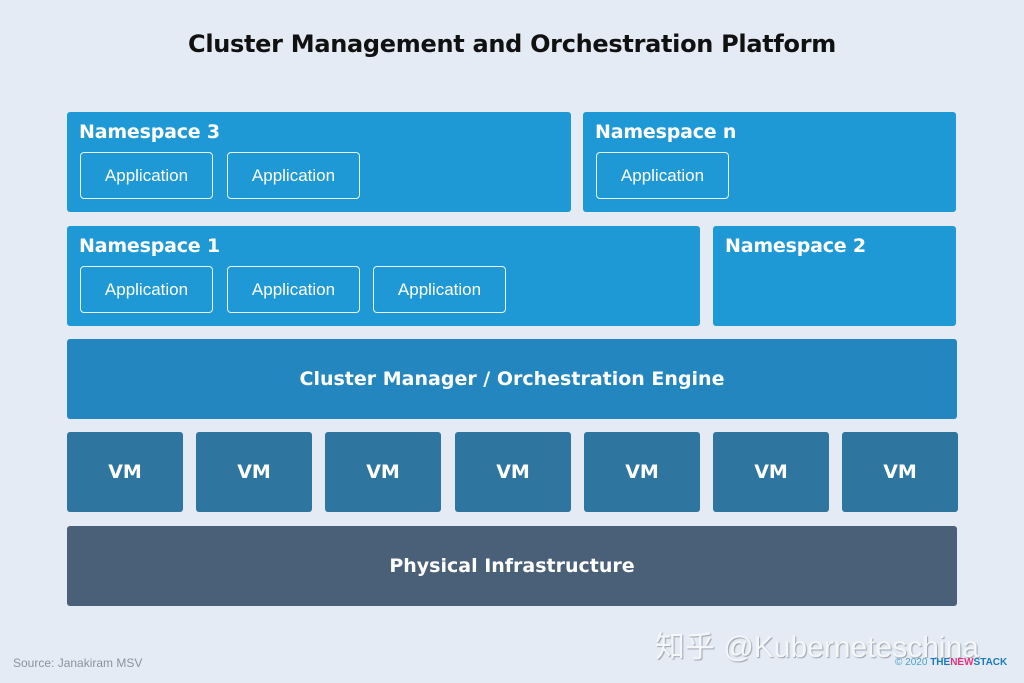 The height and width of the screenshot is (683, 1024). Describe the element at coordinates (149, 132) in the screenshot. I see `namespace-label: Namespace 3` at that location.